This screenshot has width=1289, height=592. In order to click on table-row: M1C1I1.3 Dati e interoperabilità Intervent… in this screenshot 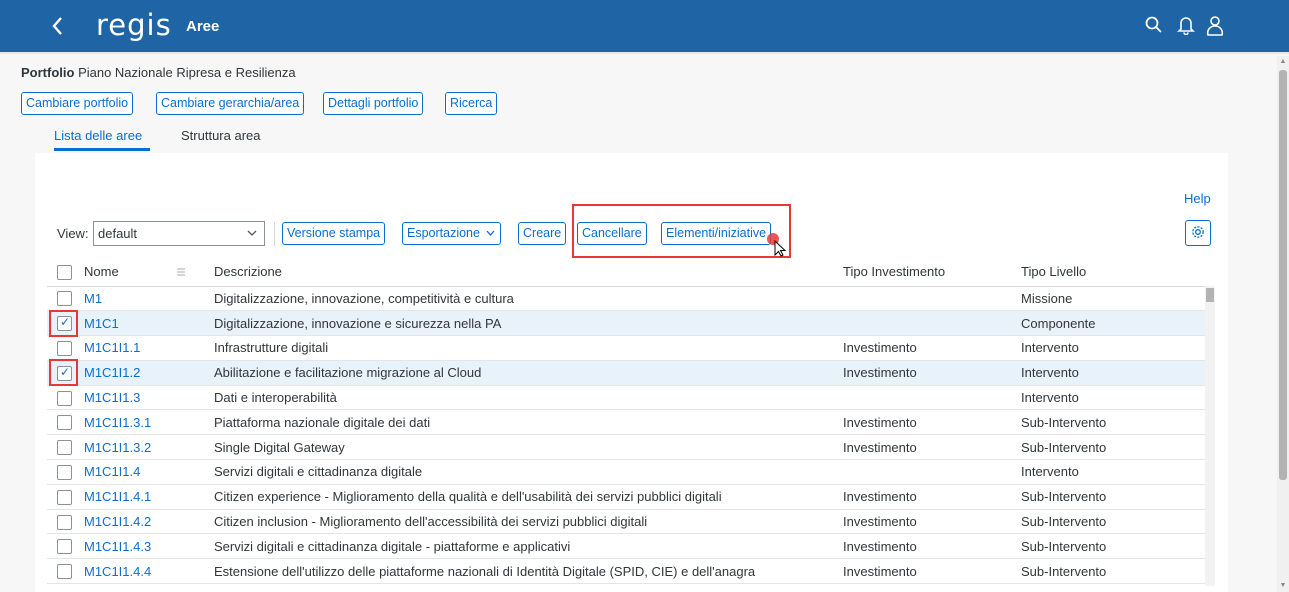, I will do `click(626, 398)`.